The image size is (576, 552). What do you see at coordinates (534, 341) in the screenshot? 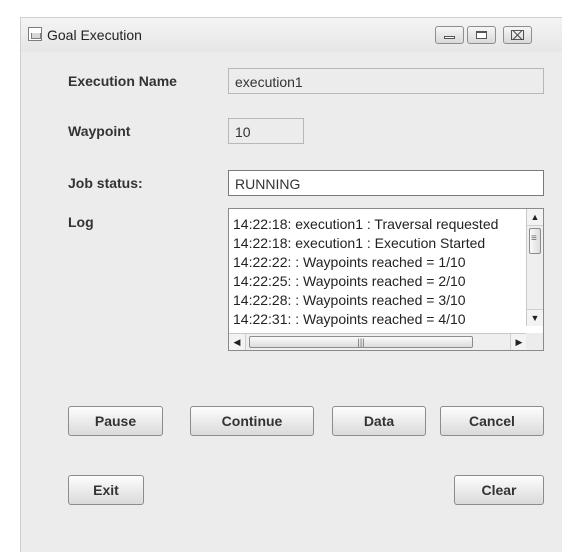
I see `scrollbar-corner` at bounding box center [534, 341].